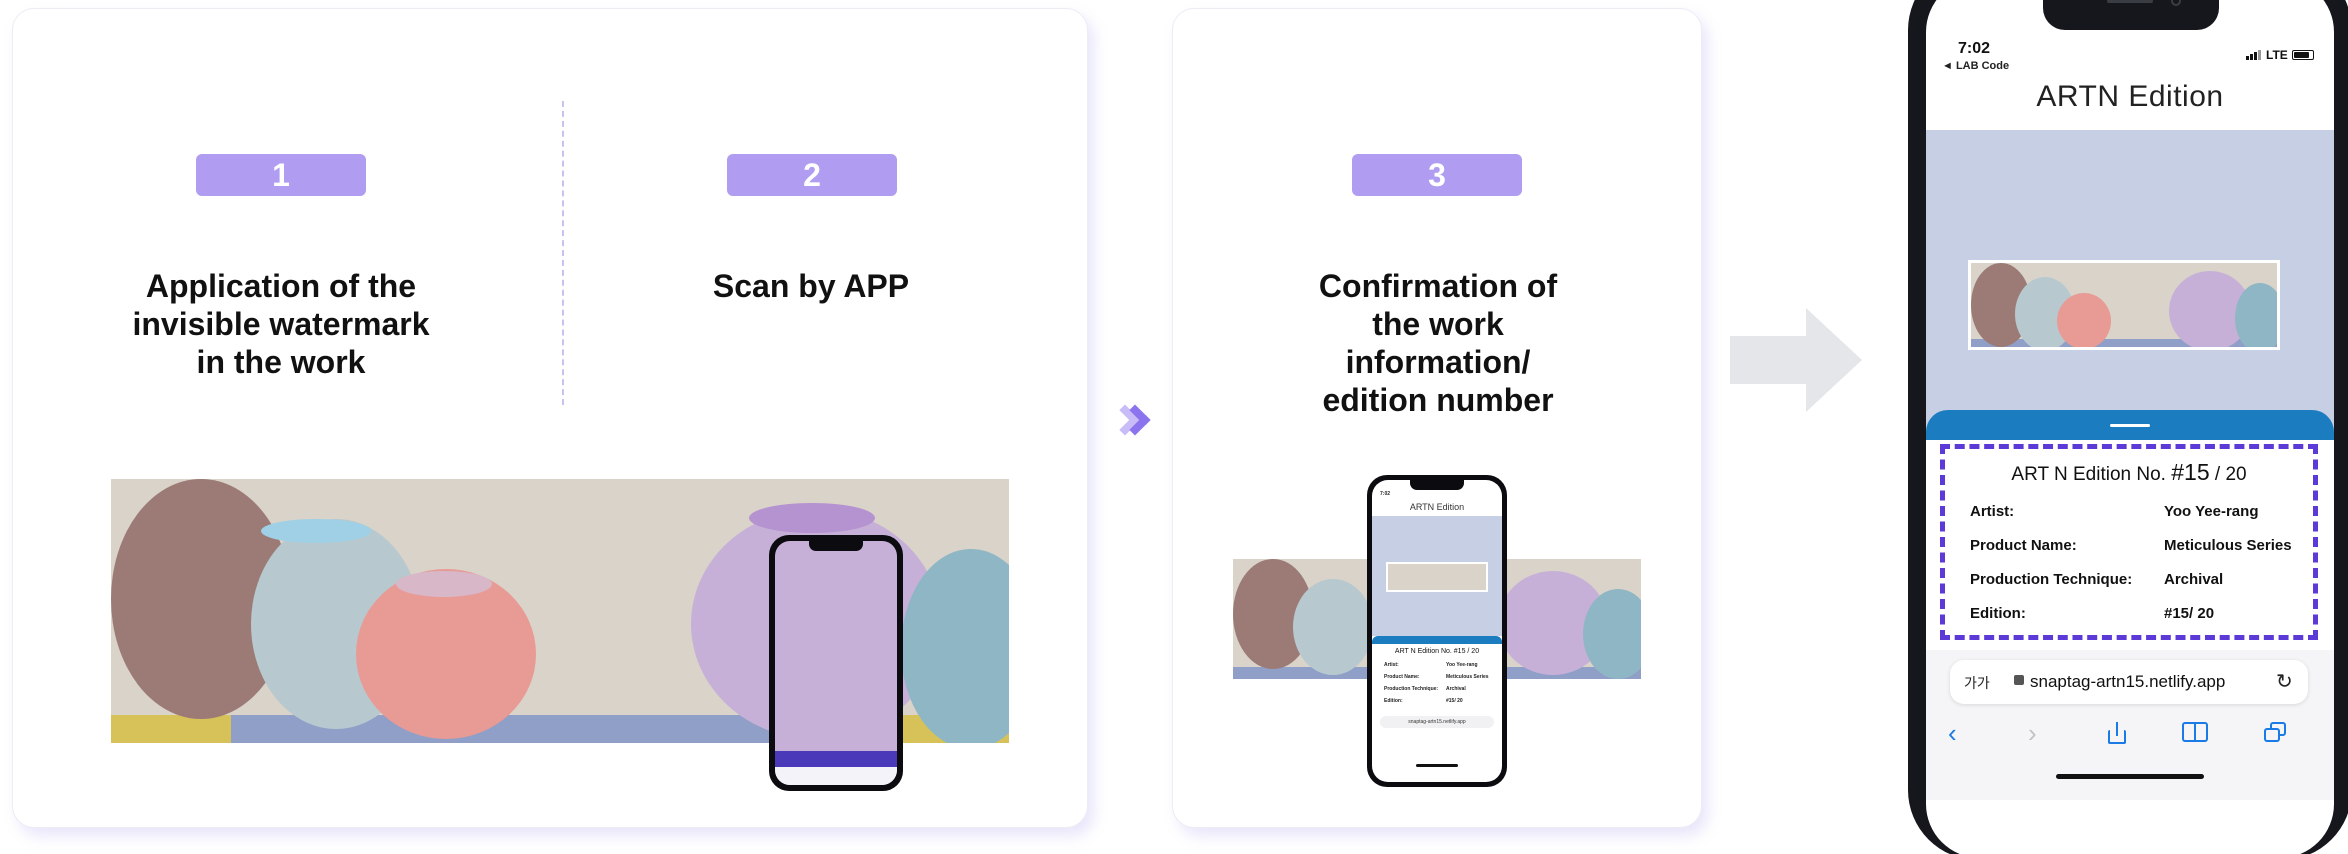 This screenshot has width=2348, height=854. What do you see at coordinates (1437, 507) in the screenshot?
I see `mini-phone-brand: ARTN Edition` at bounding box center [1437, 507].